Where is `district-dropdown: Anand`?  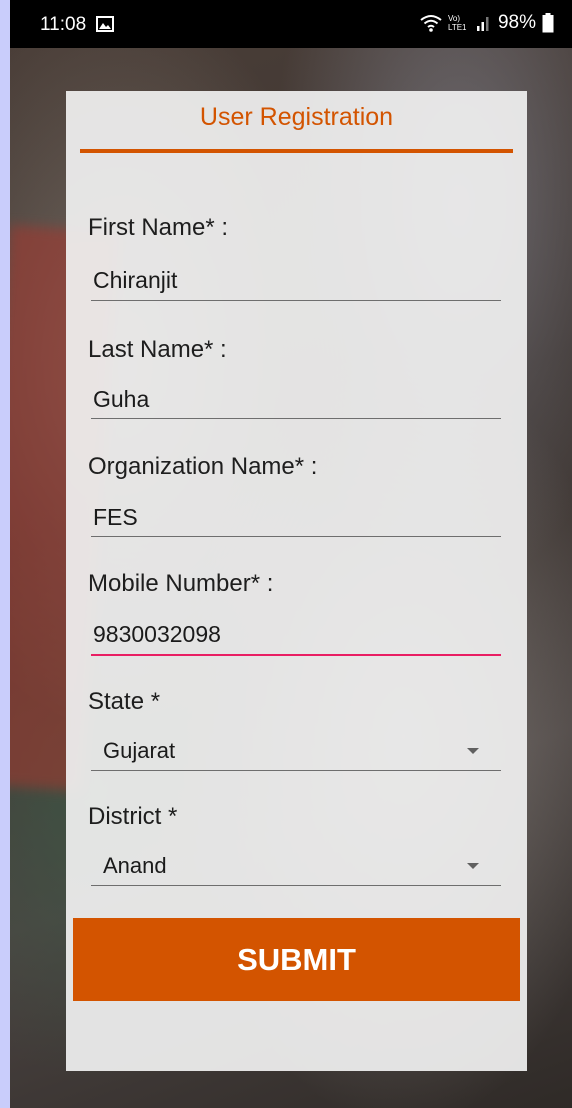
district-dropdown: Anand is located at coordinates (135, 866).